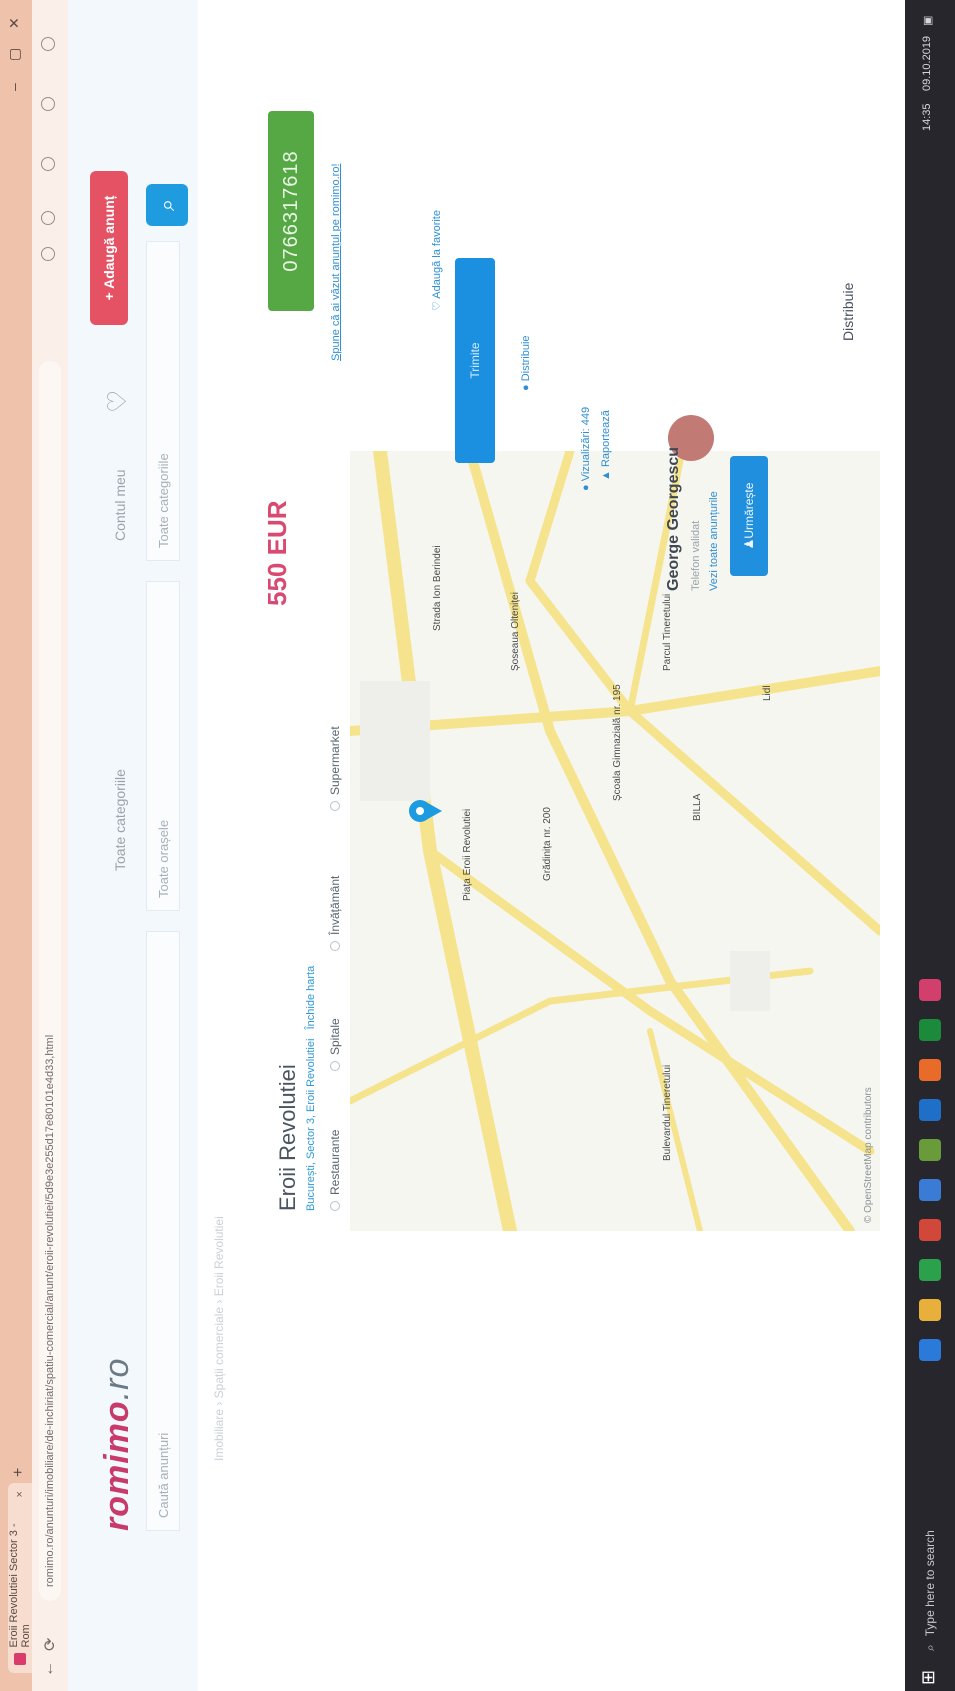 This screenshot has width=955, height=1691. Describe the element at coordinates (14, 23) in the screenshot. I see `close-window-button: ✕` at that location.